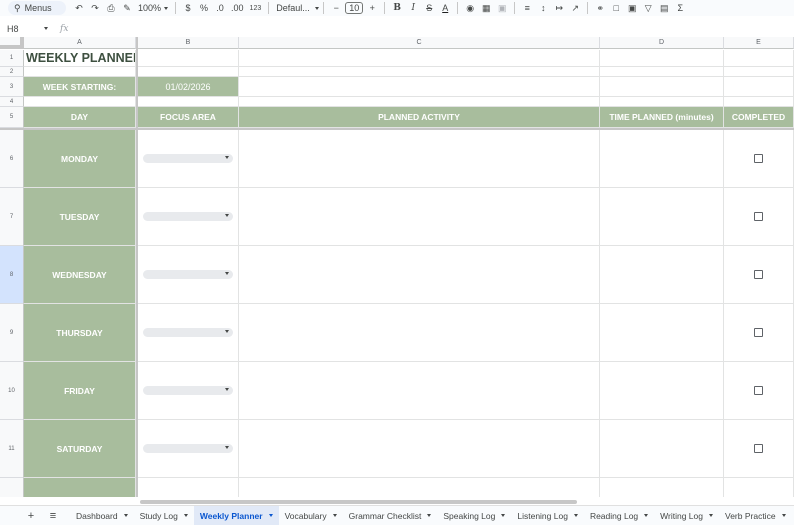 This screenshot has width=794, height=525. Describe the element at coordinates (80, 275) in the screenshot. I see `day-cell: WEDNESDAY` at that location.